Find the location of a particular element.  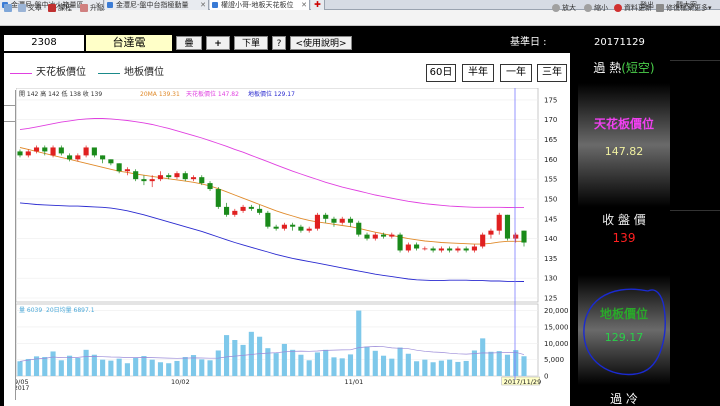

repair-files-button: 修復檔案 is located at coordinates (675, 8).